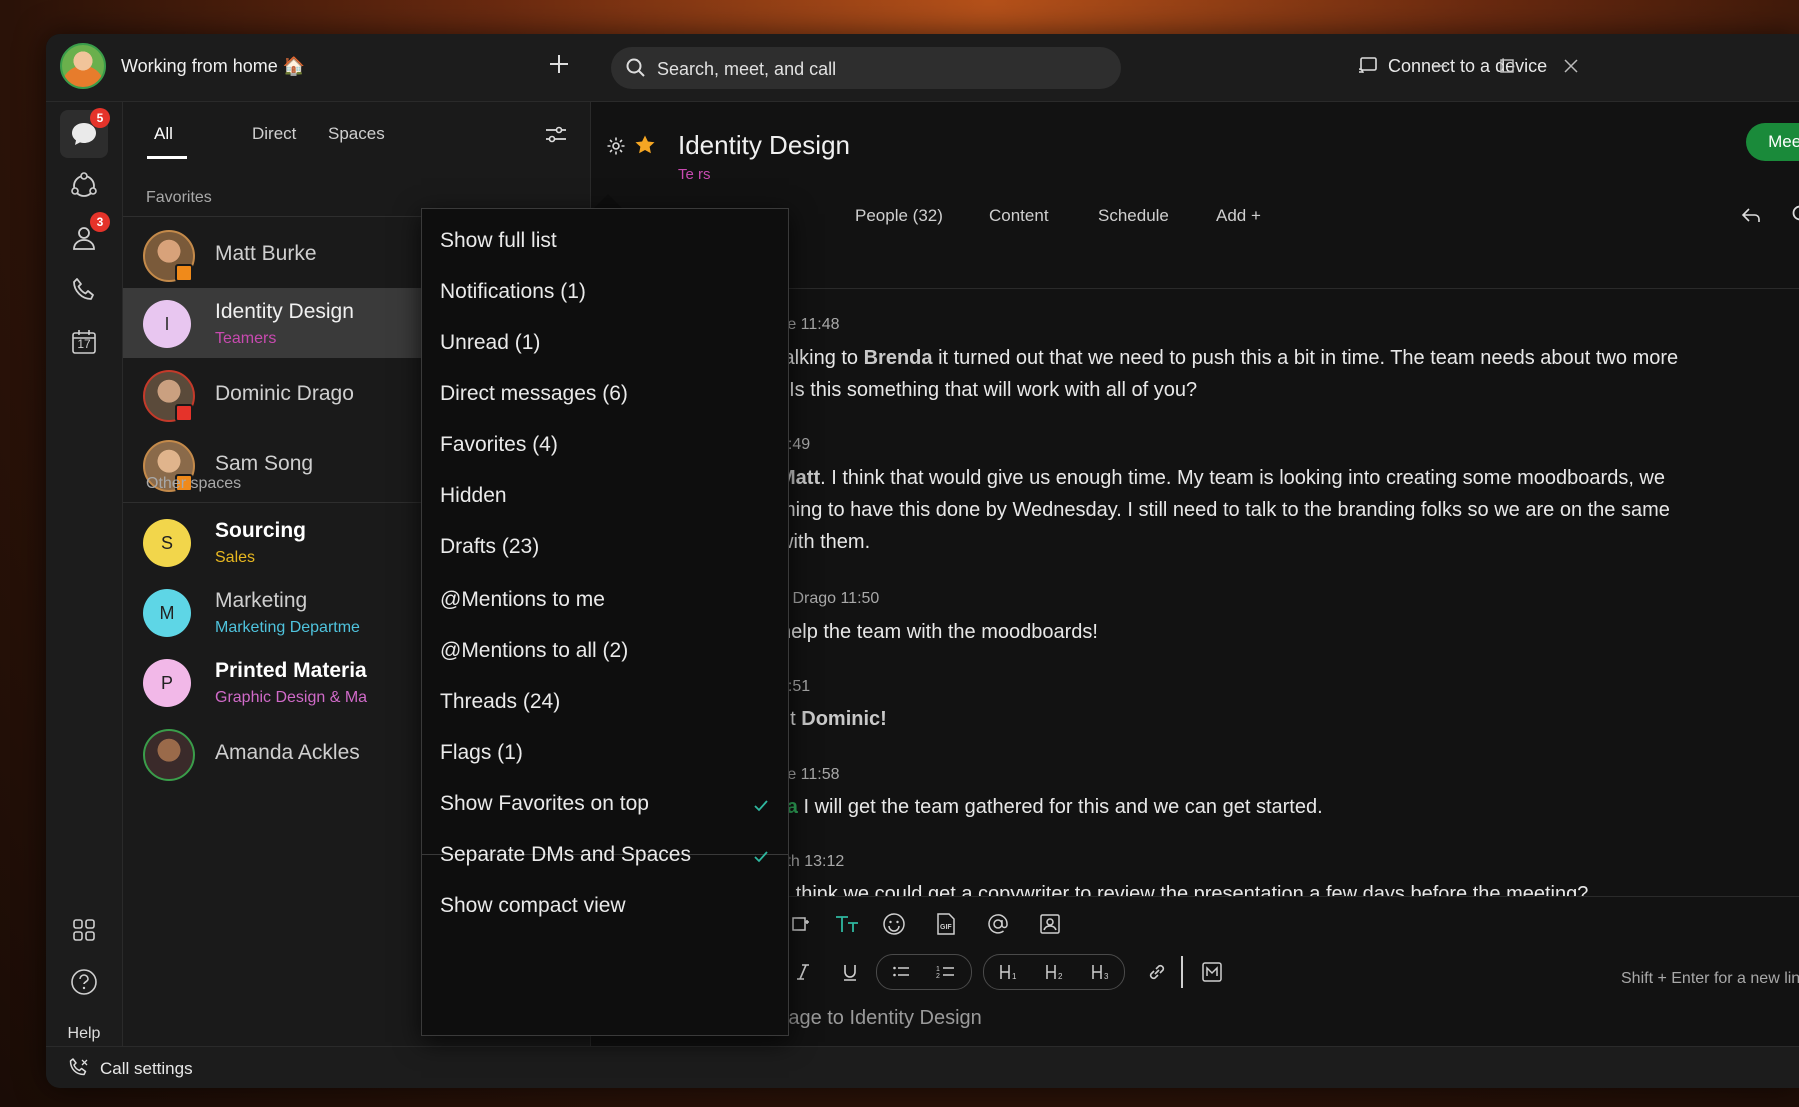  Describe the element at coordinates (1238, 216) in the screenshot. I see `tab-add: Add +` at that location.